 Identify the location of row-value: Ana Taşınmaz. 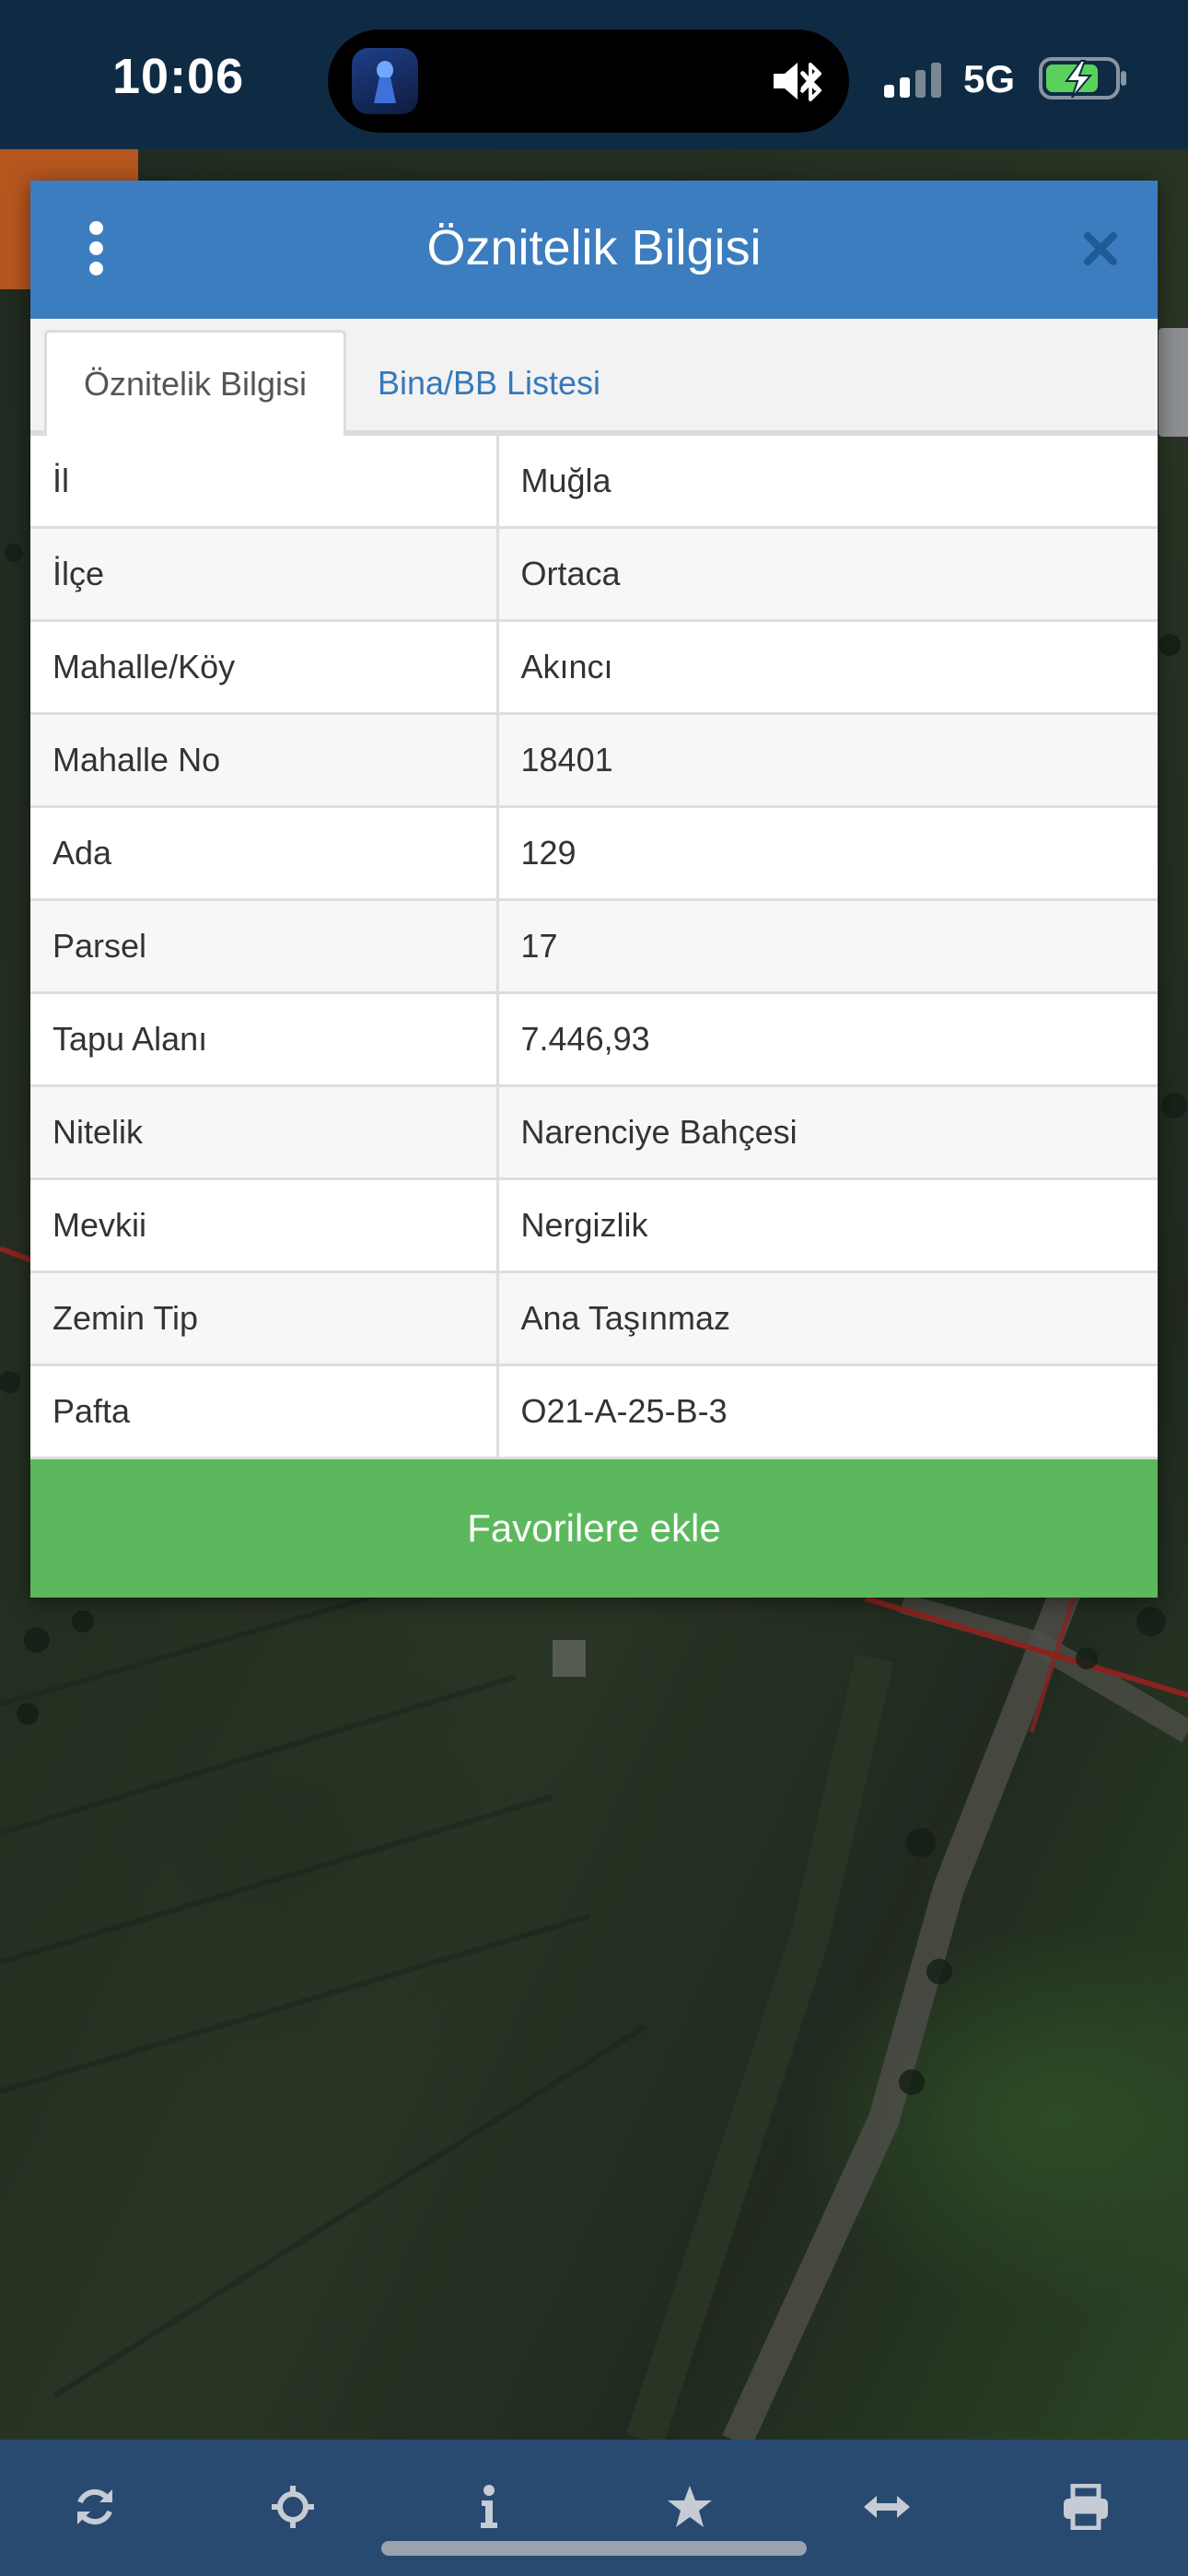
(826, 1318).